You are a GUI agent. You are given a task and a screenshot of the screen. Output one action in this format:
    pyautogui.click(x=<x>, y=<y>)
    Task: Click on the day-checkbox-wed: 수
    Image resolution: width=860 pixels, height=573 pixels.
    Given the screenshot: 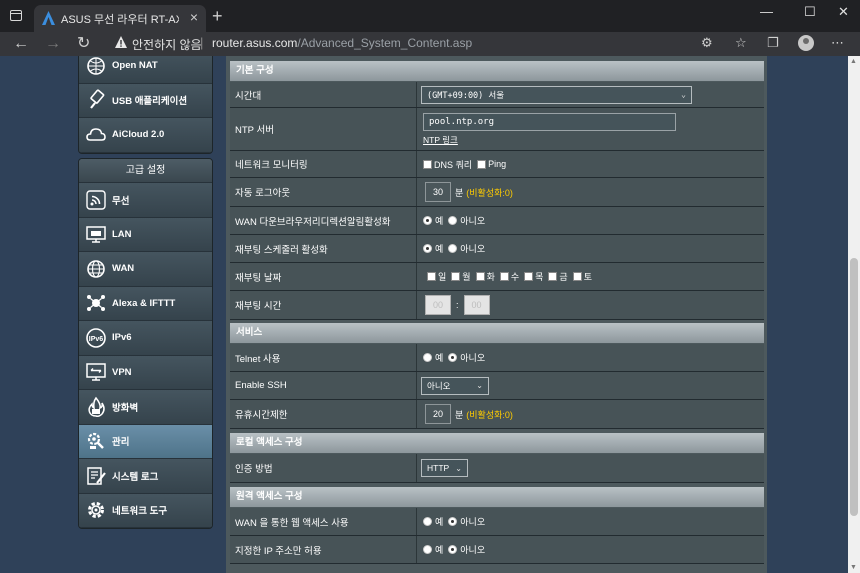 What is the action you would take?
    pyautogui.click(x=509, y=276)
    